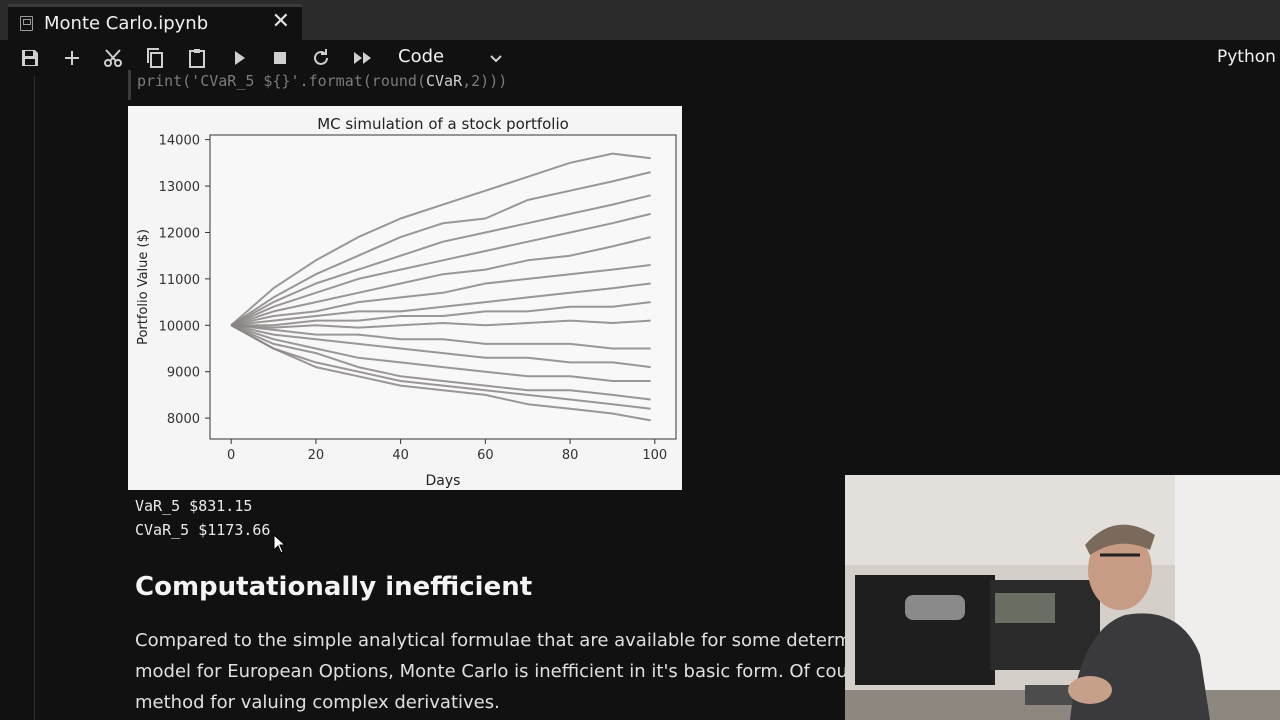 This screenshot has height=720, width=1280. What do you see at coordinates (485, 81) in the screenshot?
I see `code-suffix: ,2)))` at bounding box center [485, 81].